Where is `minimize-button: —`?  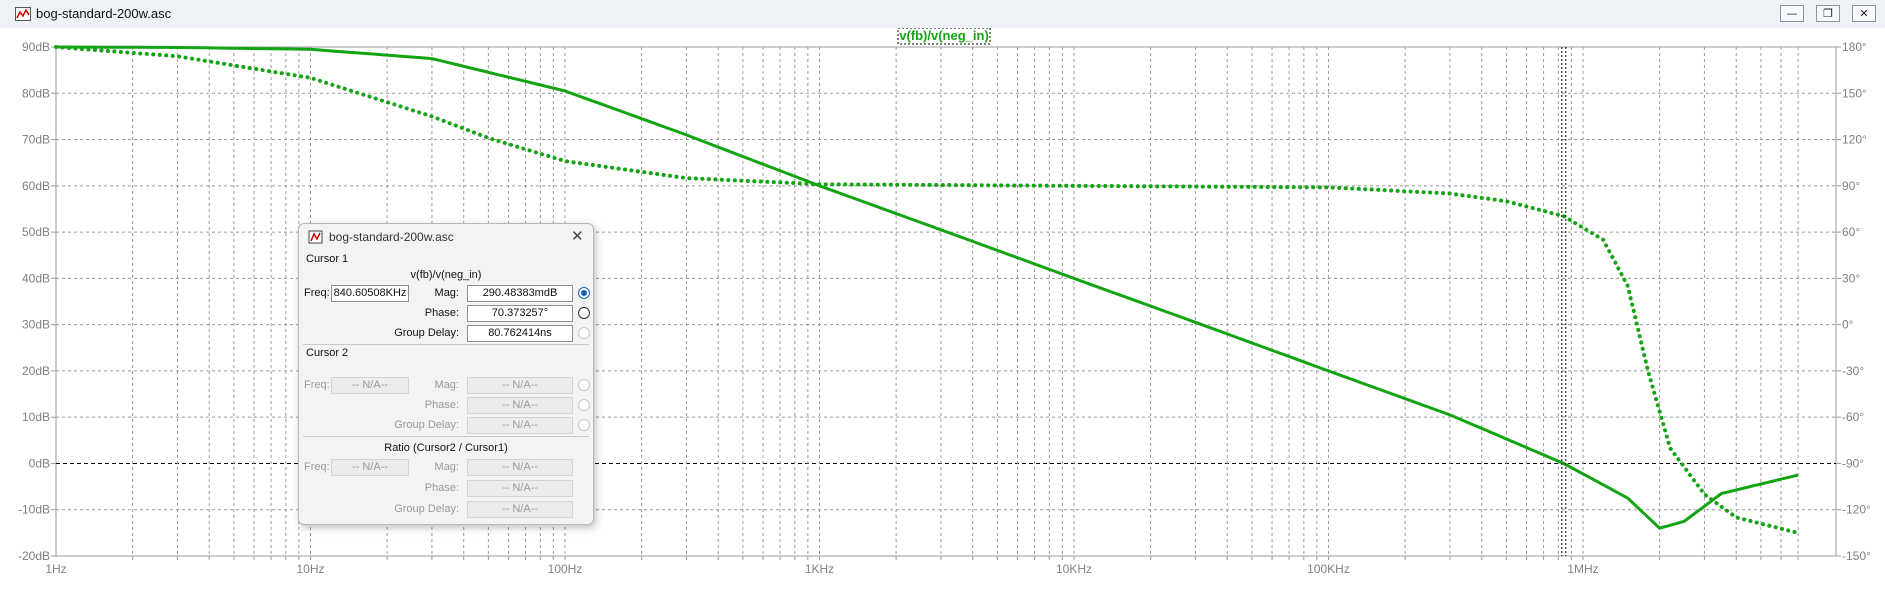
minimize-button: — is located at coordinates (1792, 13).